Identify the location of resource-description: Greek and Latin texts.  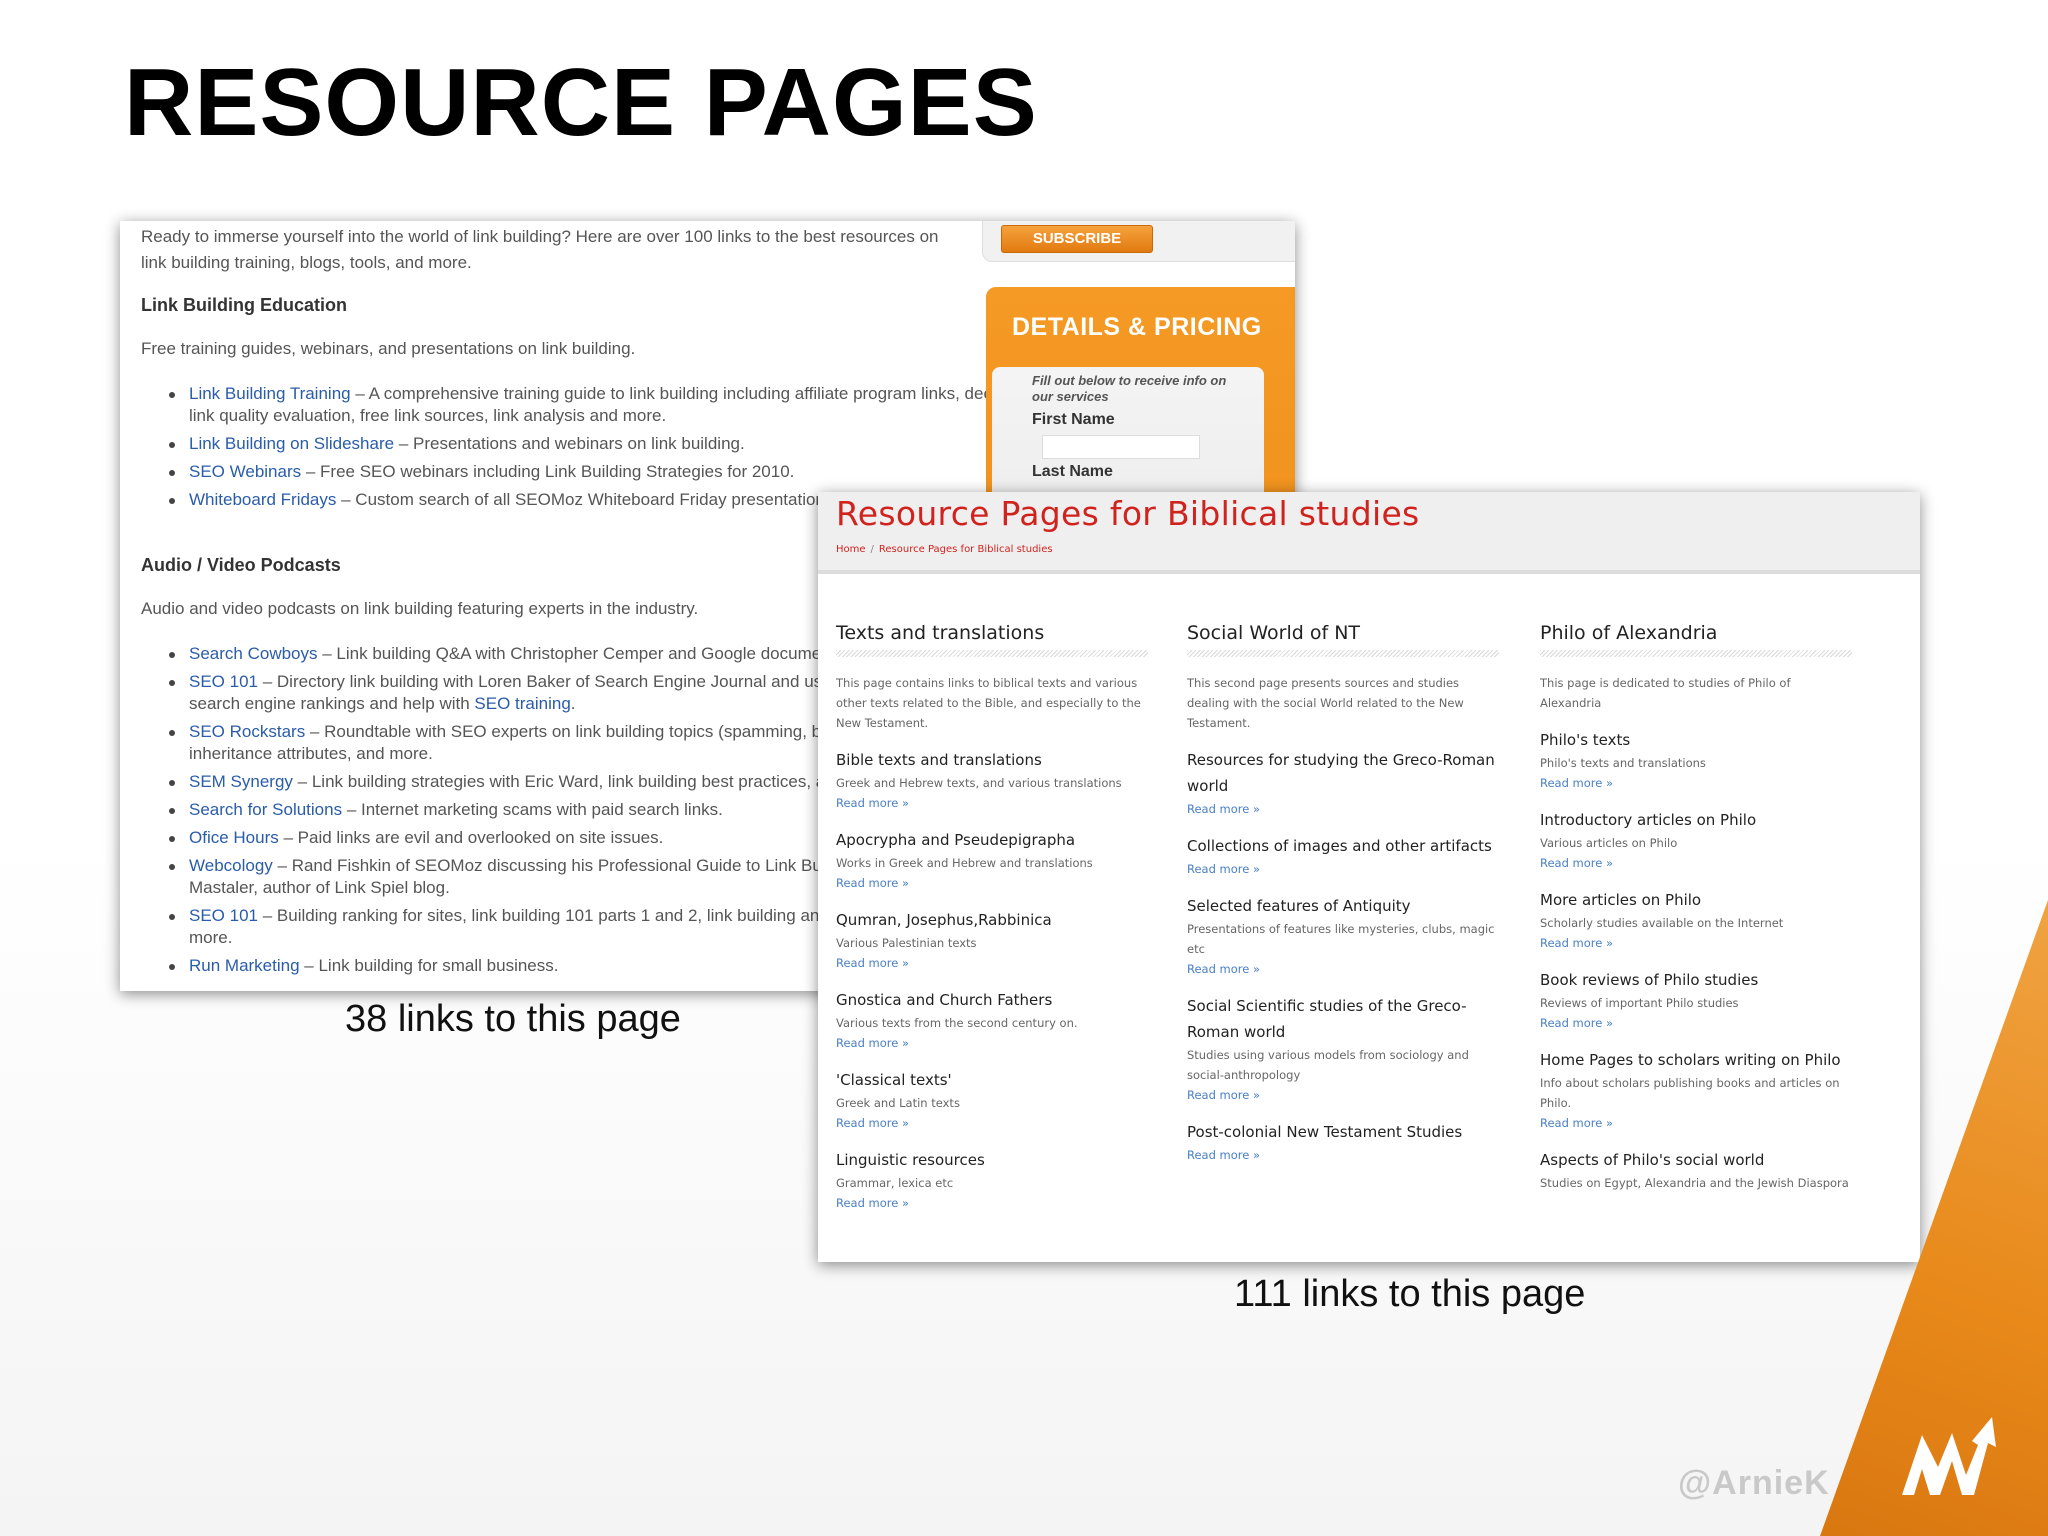
(898, 1103).